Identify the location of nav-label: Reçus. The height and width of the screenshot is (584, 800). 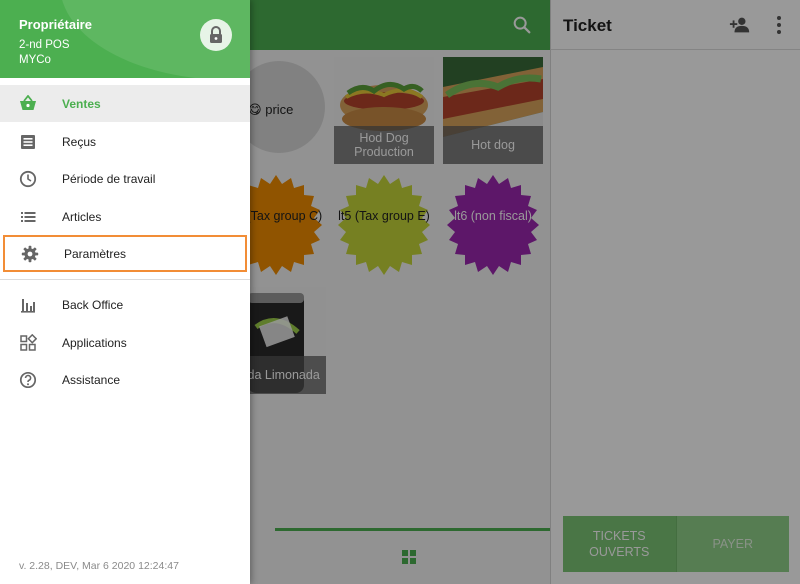
(79, 141).